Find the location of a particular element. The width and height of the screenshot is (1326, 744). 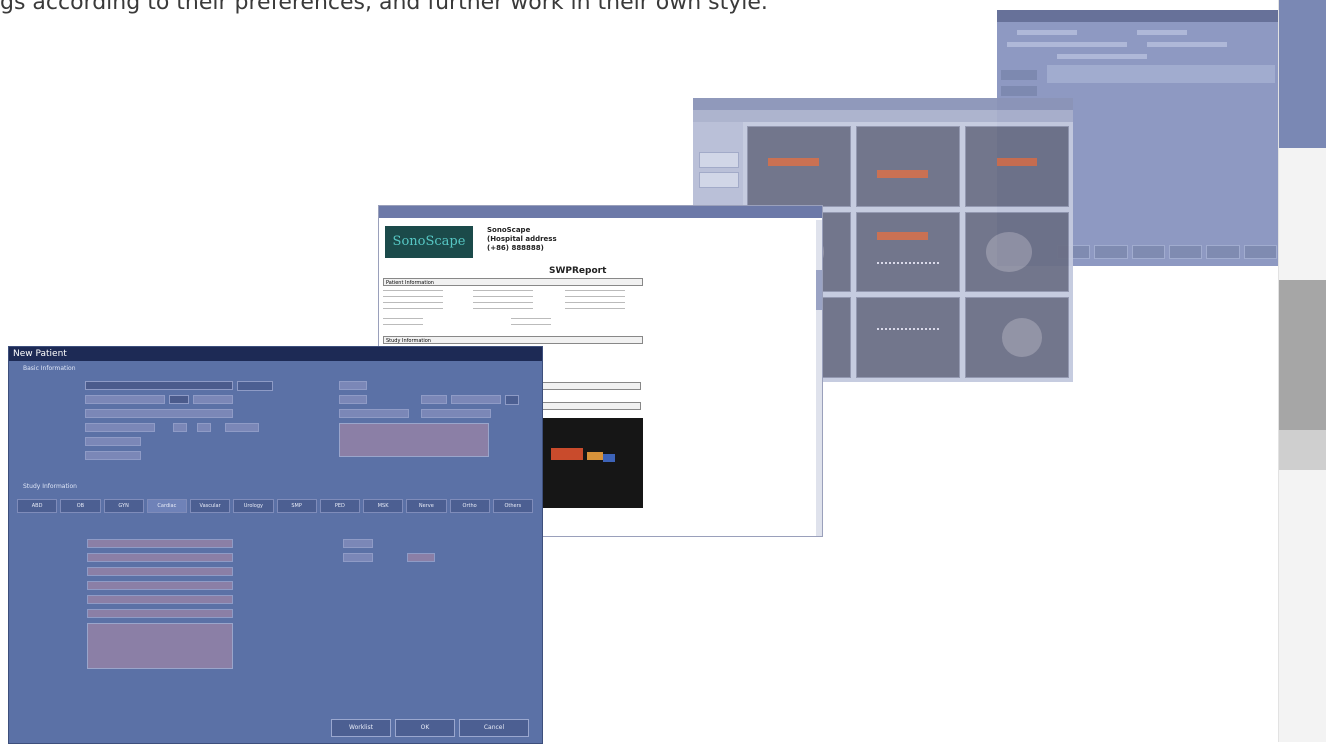

patient-id-field is located at coordinates (159, 385).